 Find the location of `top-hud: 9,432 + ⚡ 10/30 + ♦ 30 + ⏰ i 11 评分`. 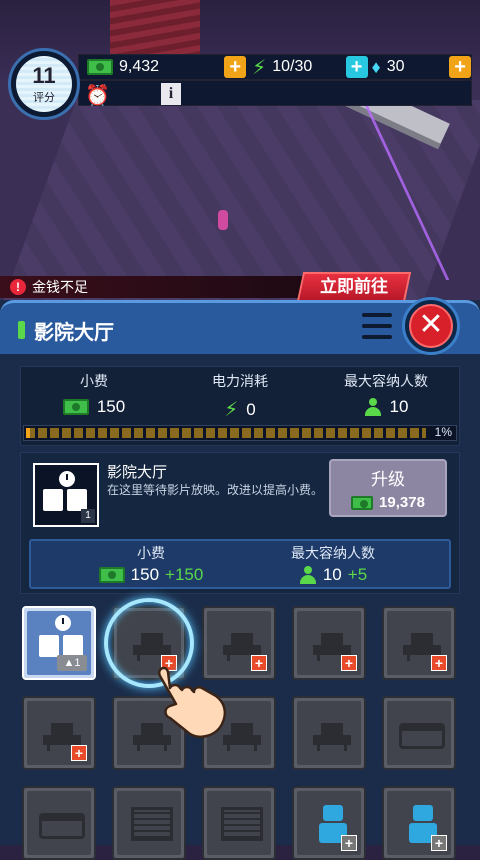

top-hud: 9,432 + ⚡ 10/30 + ♦ 30 + ⏰ i 11 评分 is located at coordinates (240, 84).